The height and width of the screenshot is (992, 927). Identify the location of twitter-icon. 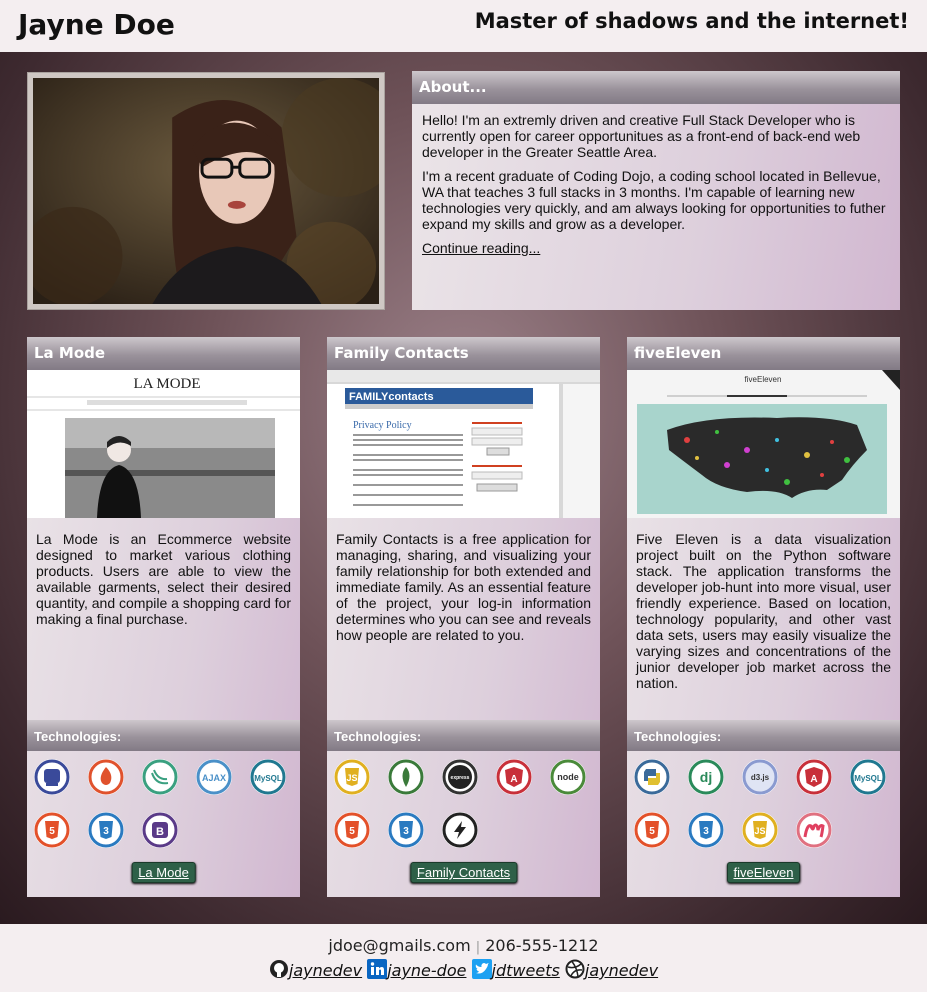
(481, 969).